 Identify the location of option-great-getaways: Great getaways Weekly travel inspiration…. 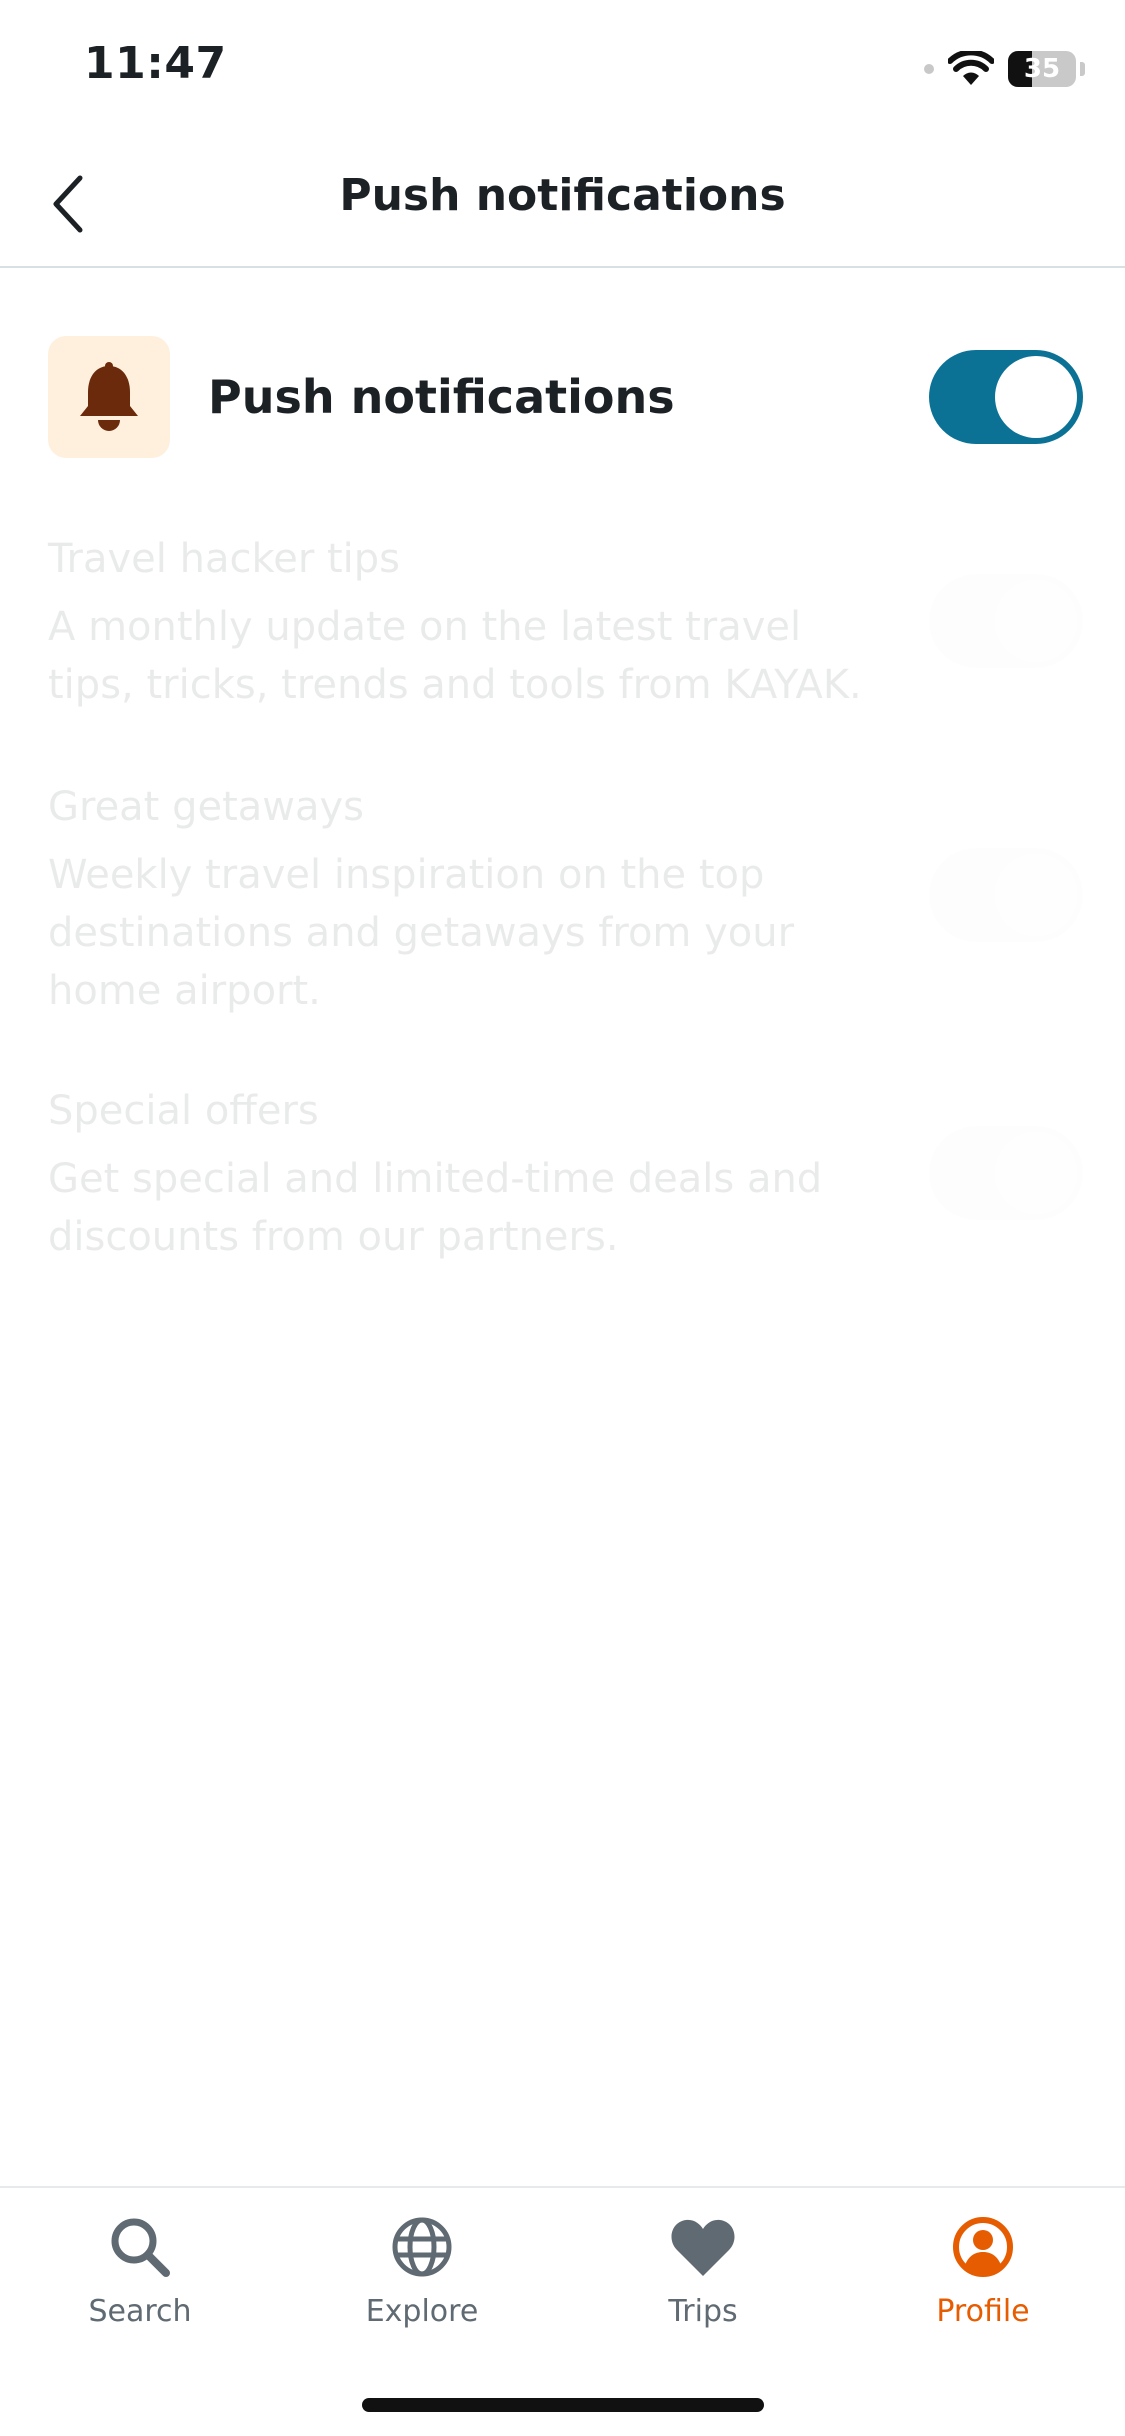
(562, 904).